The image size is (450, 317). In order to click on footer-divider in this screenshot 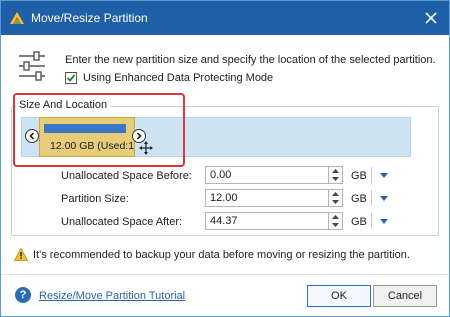, I will do `click(225, 274)`.